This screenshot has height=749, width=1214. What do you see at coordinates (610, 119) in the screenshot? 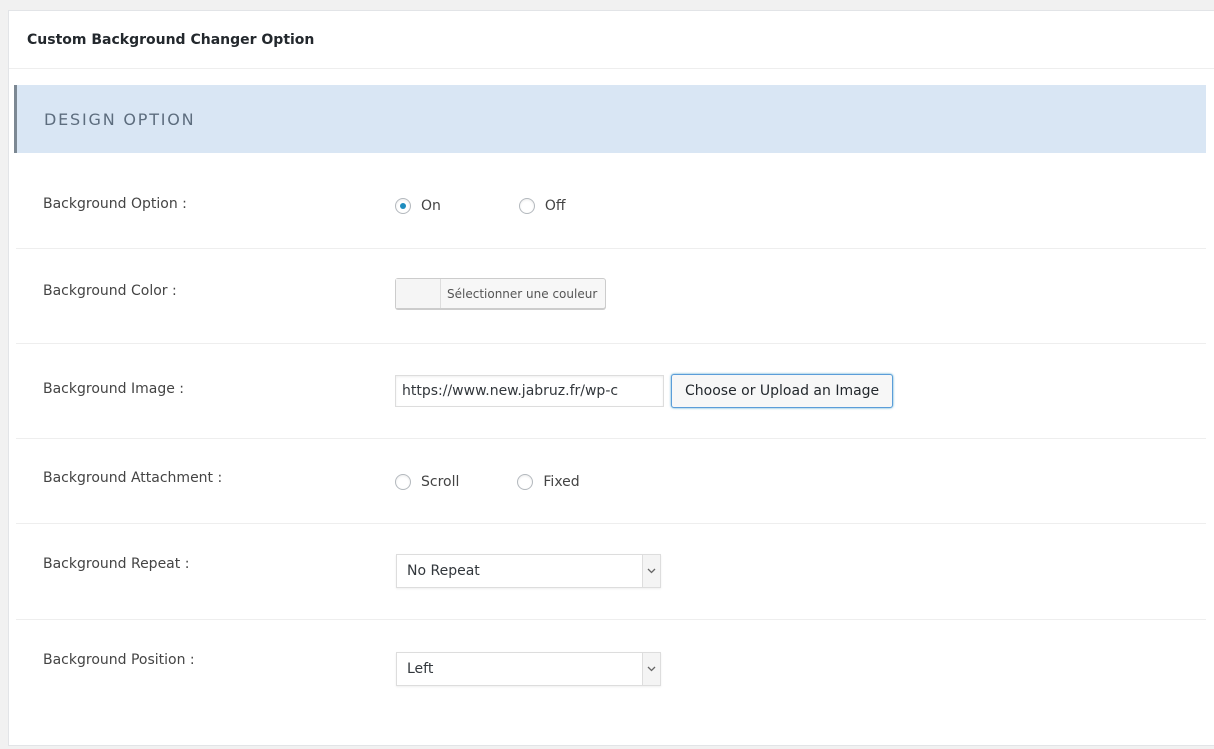
I see `section-header: DESIGN OPTION` at bounding box center [610, 119].